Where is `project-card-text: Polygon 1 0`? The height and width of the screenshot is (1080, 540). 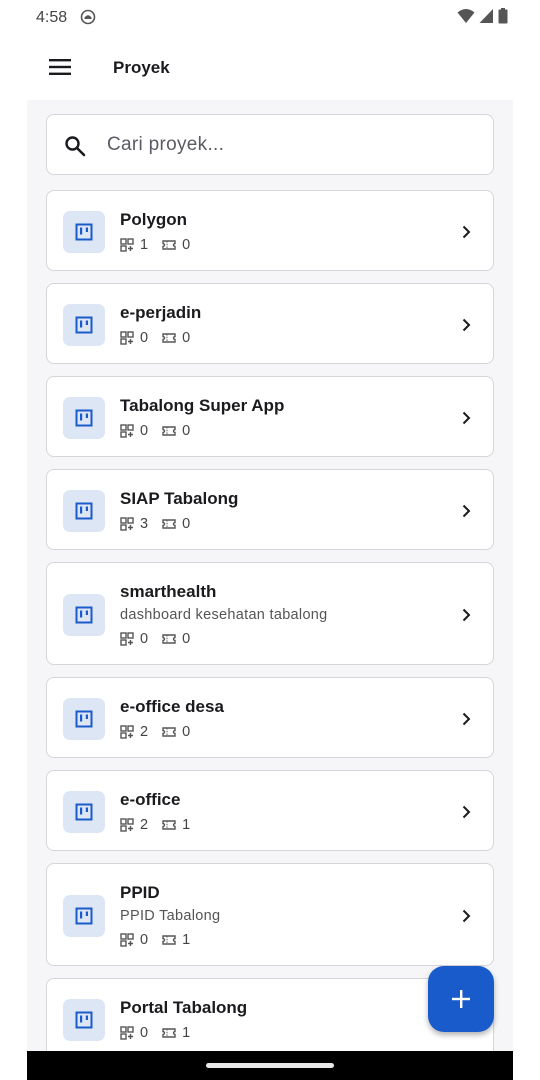 project-card-text: Polygon 1 0 is located at coordinates (281, 232).